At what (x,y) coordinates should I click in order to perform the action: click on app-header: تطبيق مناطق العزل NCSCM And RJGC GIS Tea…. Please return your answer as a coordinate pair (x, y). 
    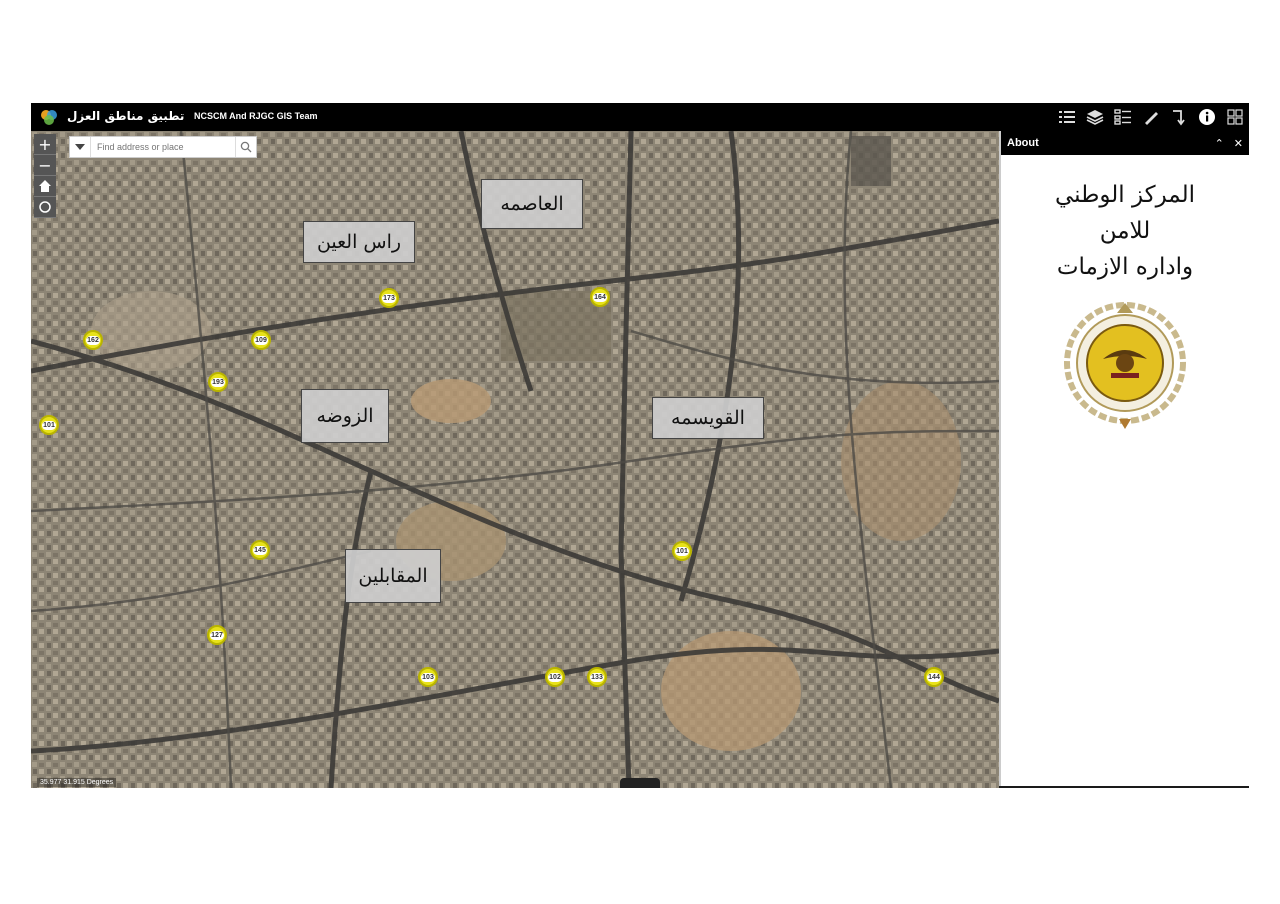
    Looking at the image, I should click on (640, 117).